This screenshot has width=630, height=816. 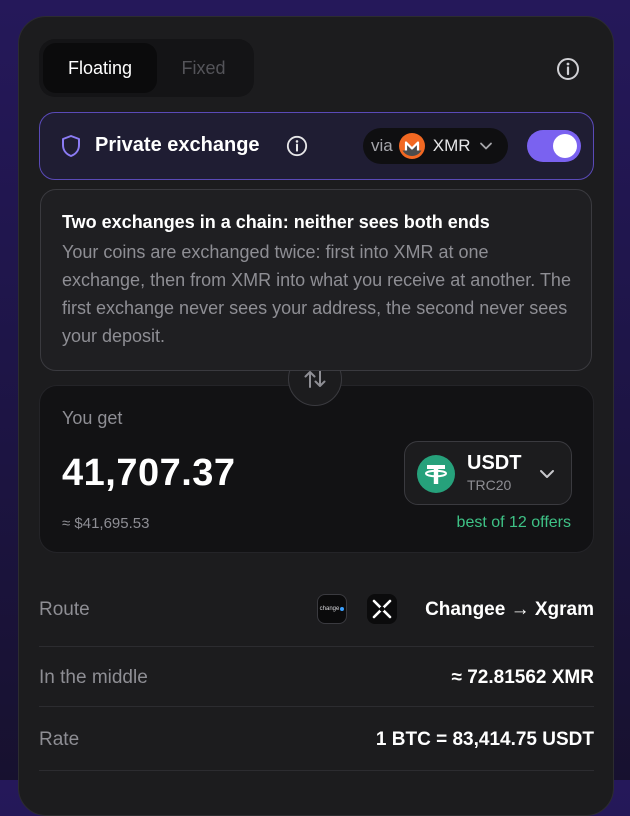 What do you see at coordinates (106, 523) in the screenshot?
I see `receive-usd-value: ≈ $41,695.53` at bounding box center [106, 523].